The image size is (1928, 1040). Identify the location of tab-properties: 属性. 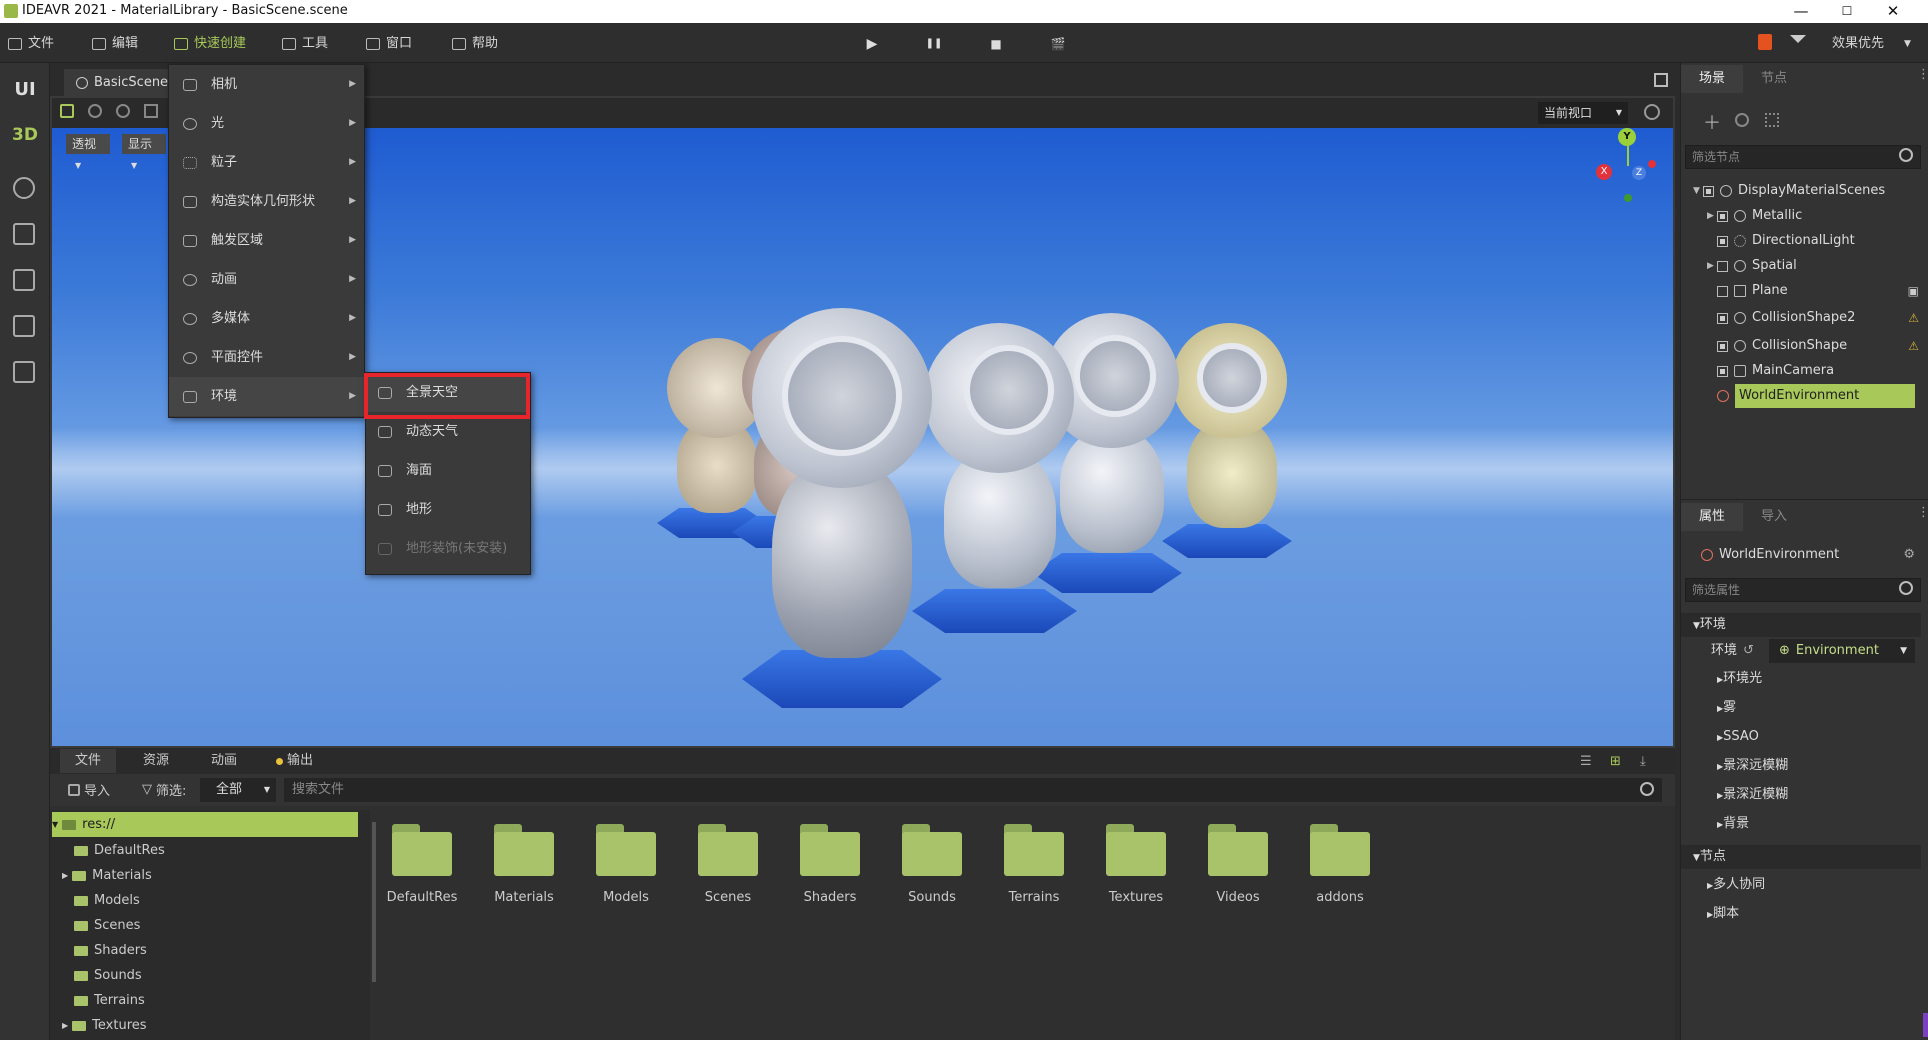
(1712, 517).